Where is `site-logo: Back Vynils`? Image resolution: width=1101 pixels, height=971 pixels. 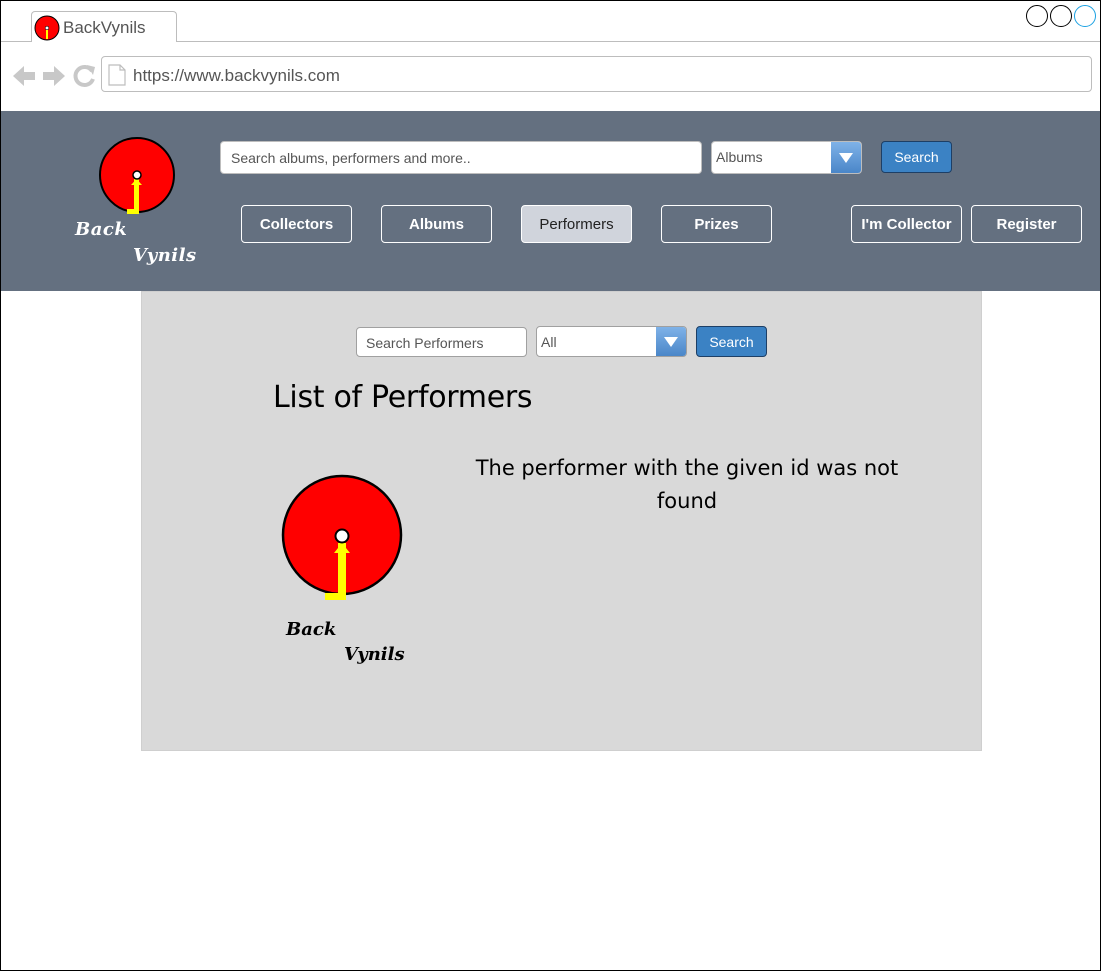
site-logo: Back Vynils is located at coordinates (136, 201).